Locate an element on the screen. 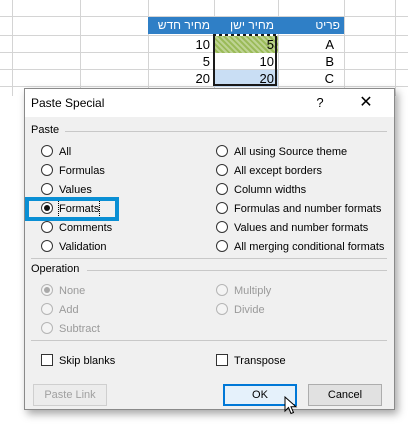  cell-new-price: 20 is located at coordinates (181, 78).